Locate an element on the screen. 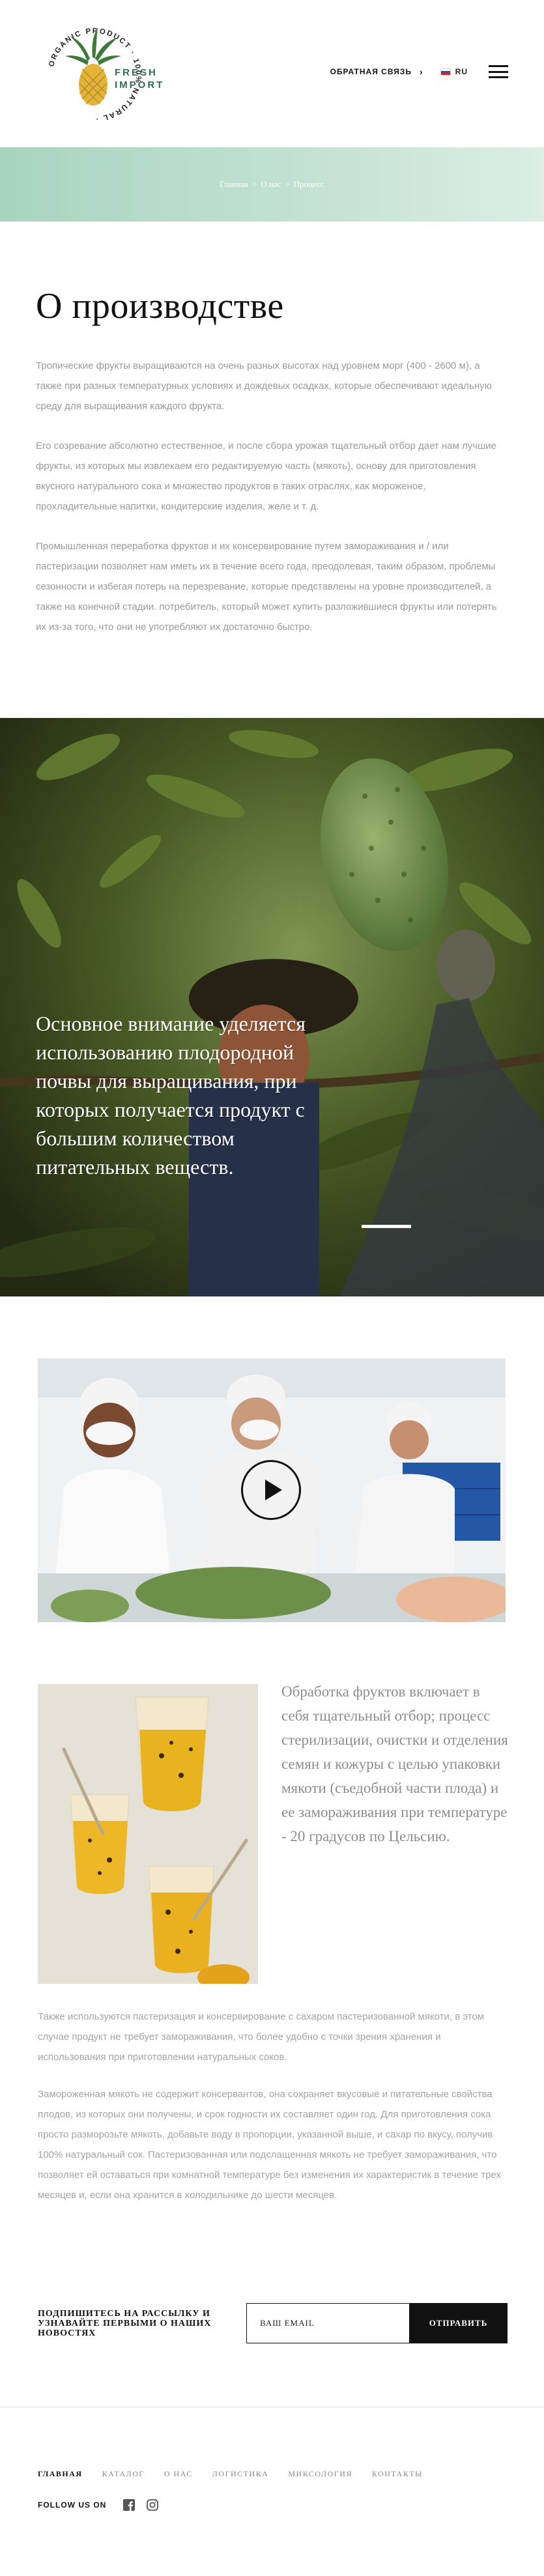 The image size is (544, 2576). breadcrumb-banner: Главная > О нас > Процесс is located at coordinates (272, 184).